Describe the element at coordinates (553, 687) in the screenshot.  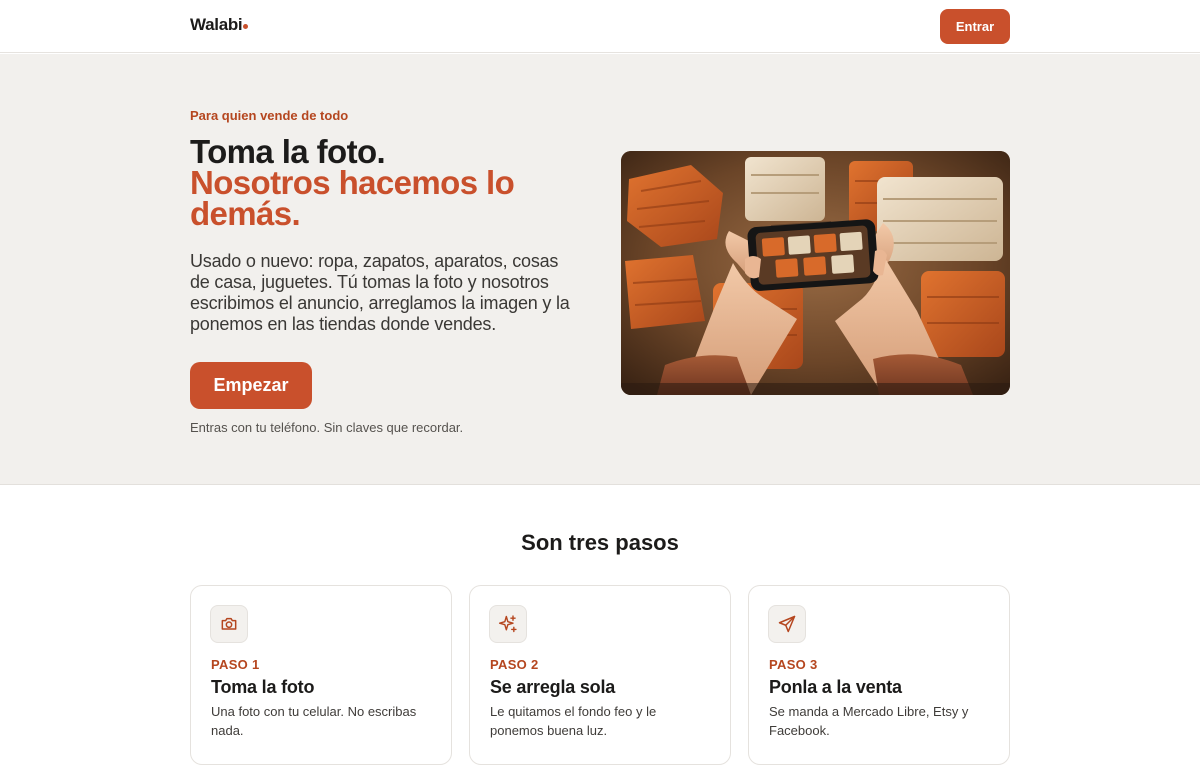
I see `step-title: Se arregla sola` at that location.